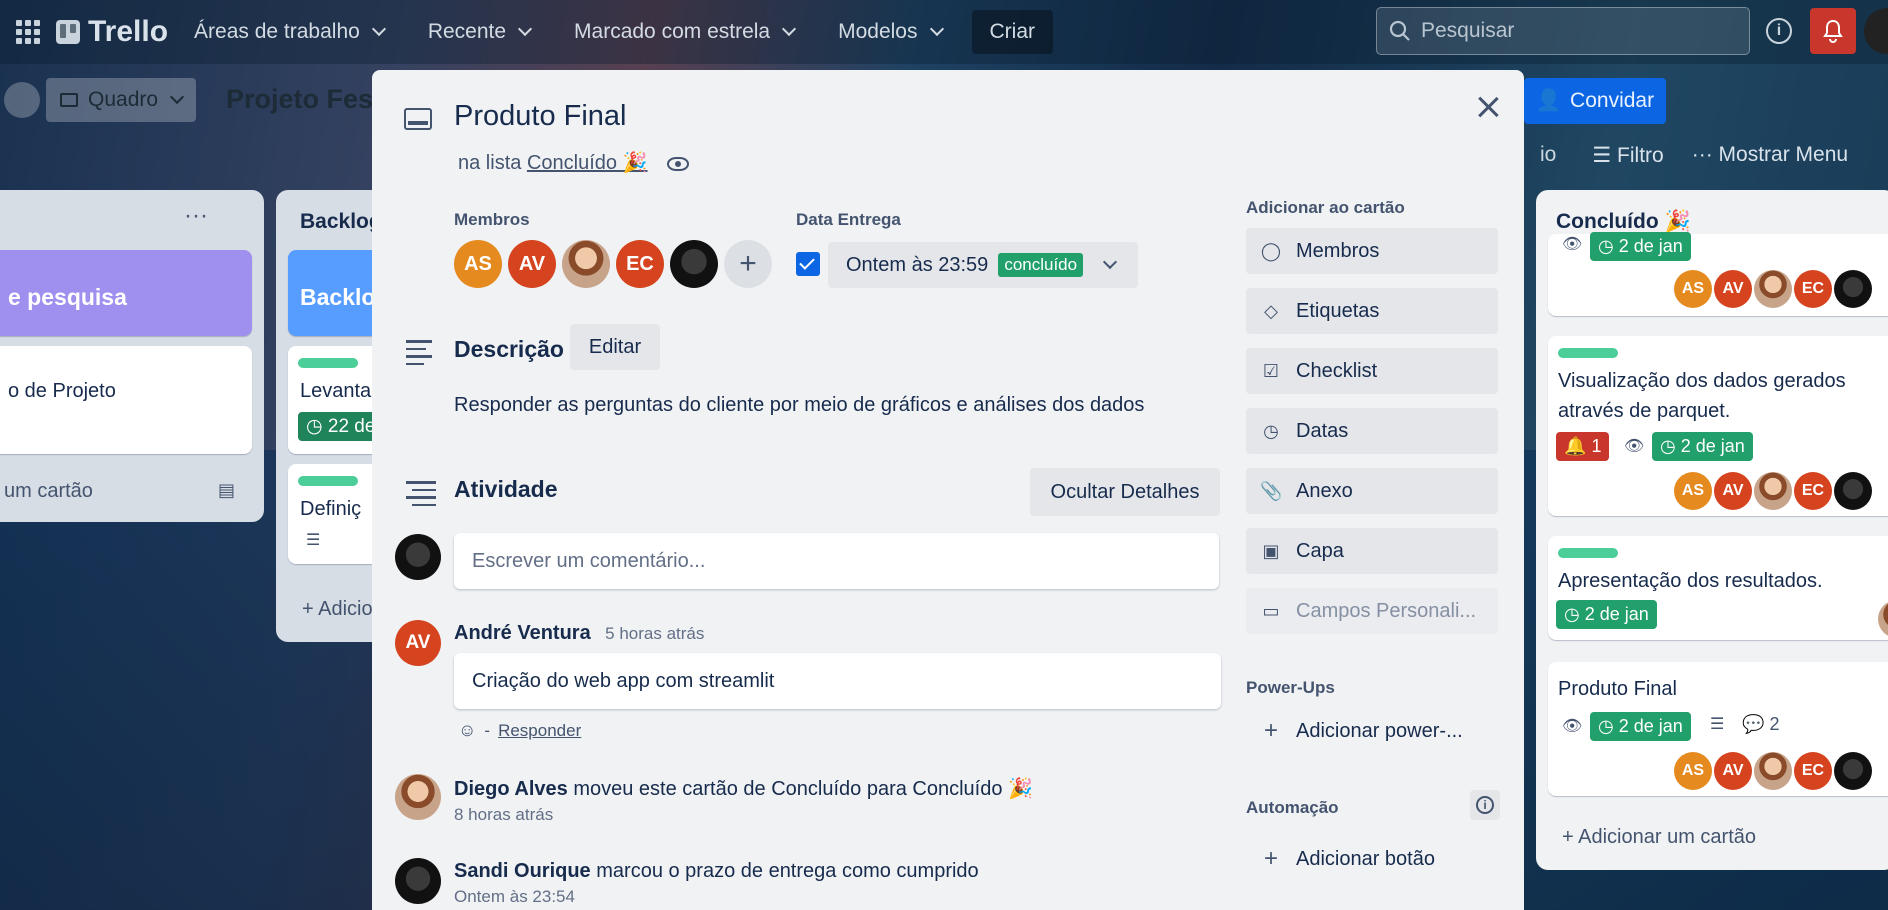 The image size is (1888, 910). What do you see at coordinates (983, 265) in the screenshot?
I see `due-date-dropdown: Ontem às 23:59 concluído` at bounding box center [983, 265].